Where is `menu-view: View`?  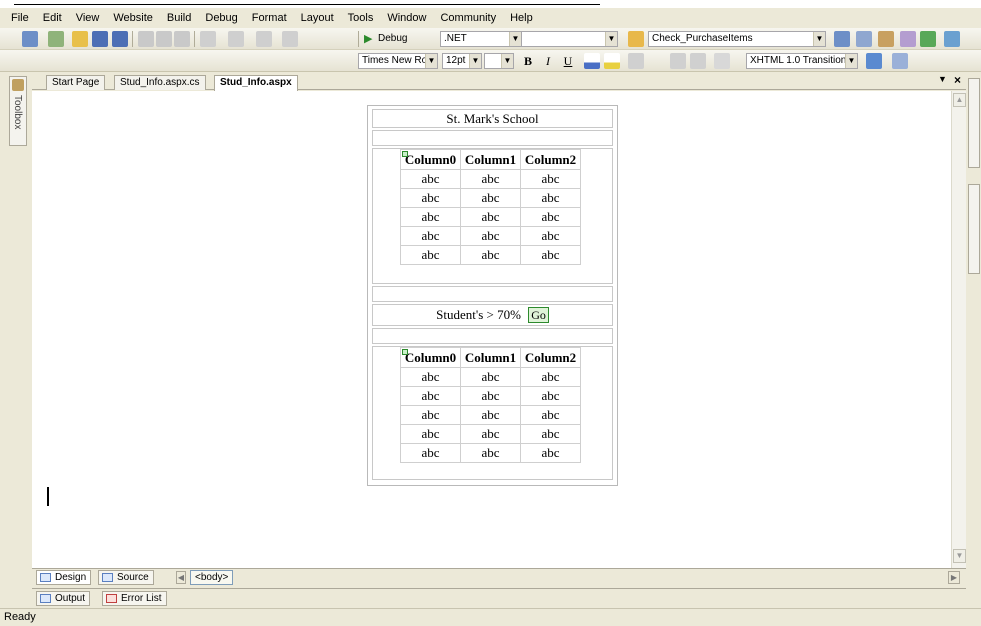 menu-view: View is located at coordinates (88, 18).